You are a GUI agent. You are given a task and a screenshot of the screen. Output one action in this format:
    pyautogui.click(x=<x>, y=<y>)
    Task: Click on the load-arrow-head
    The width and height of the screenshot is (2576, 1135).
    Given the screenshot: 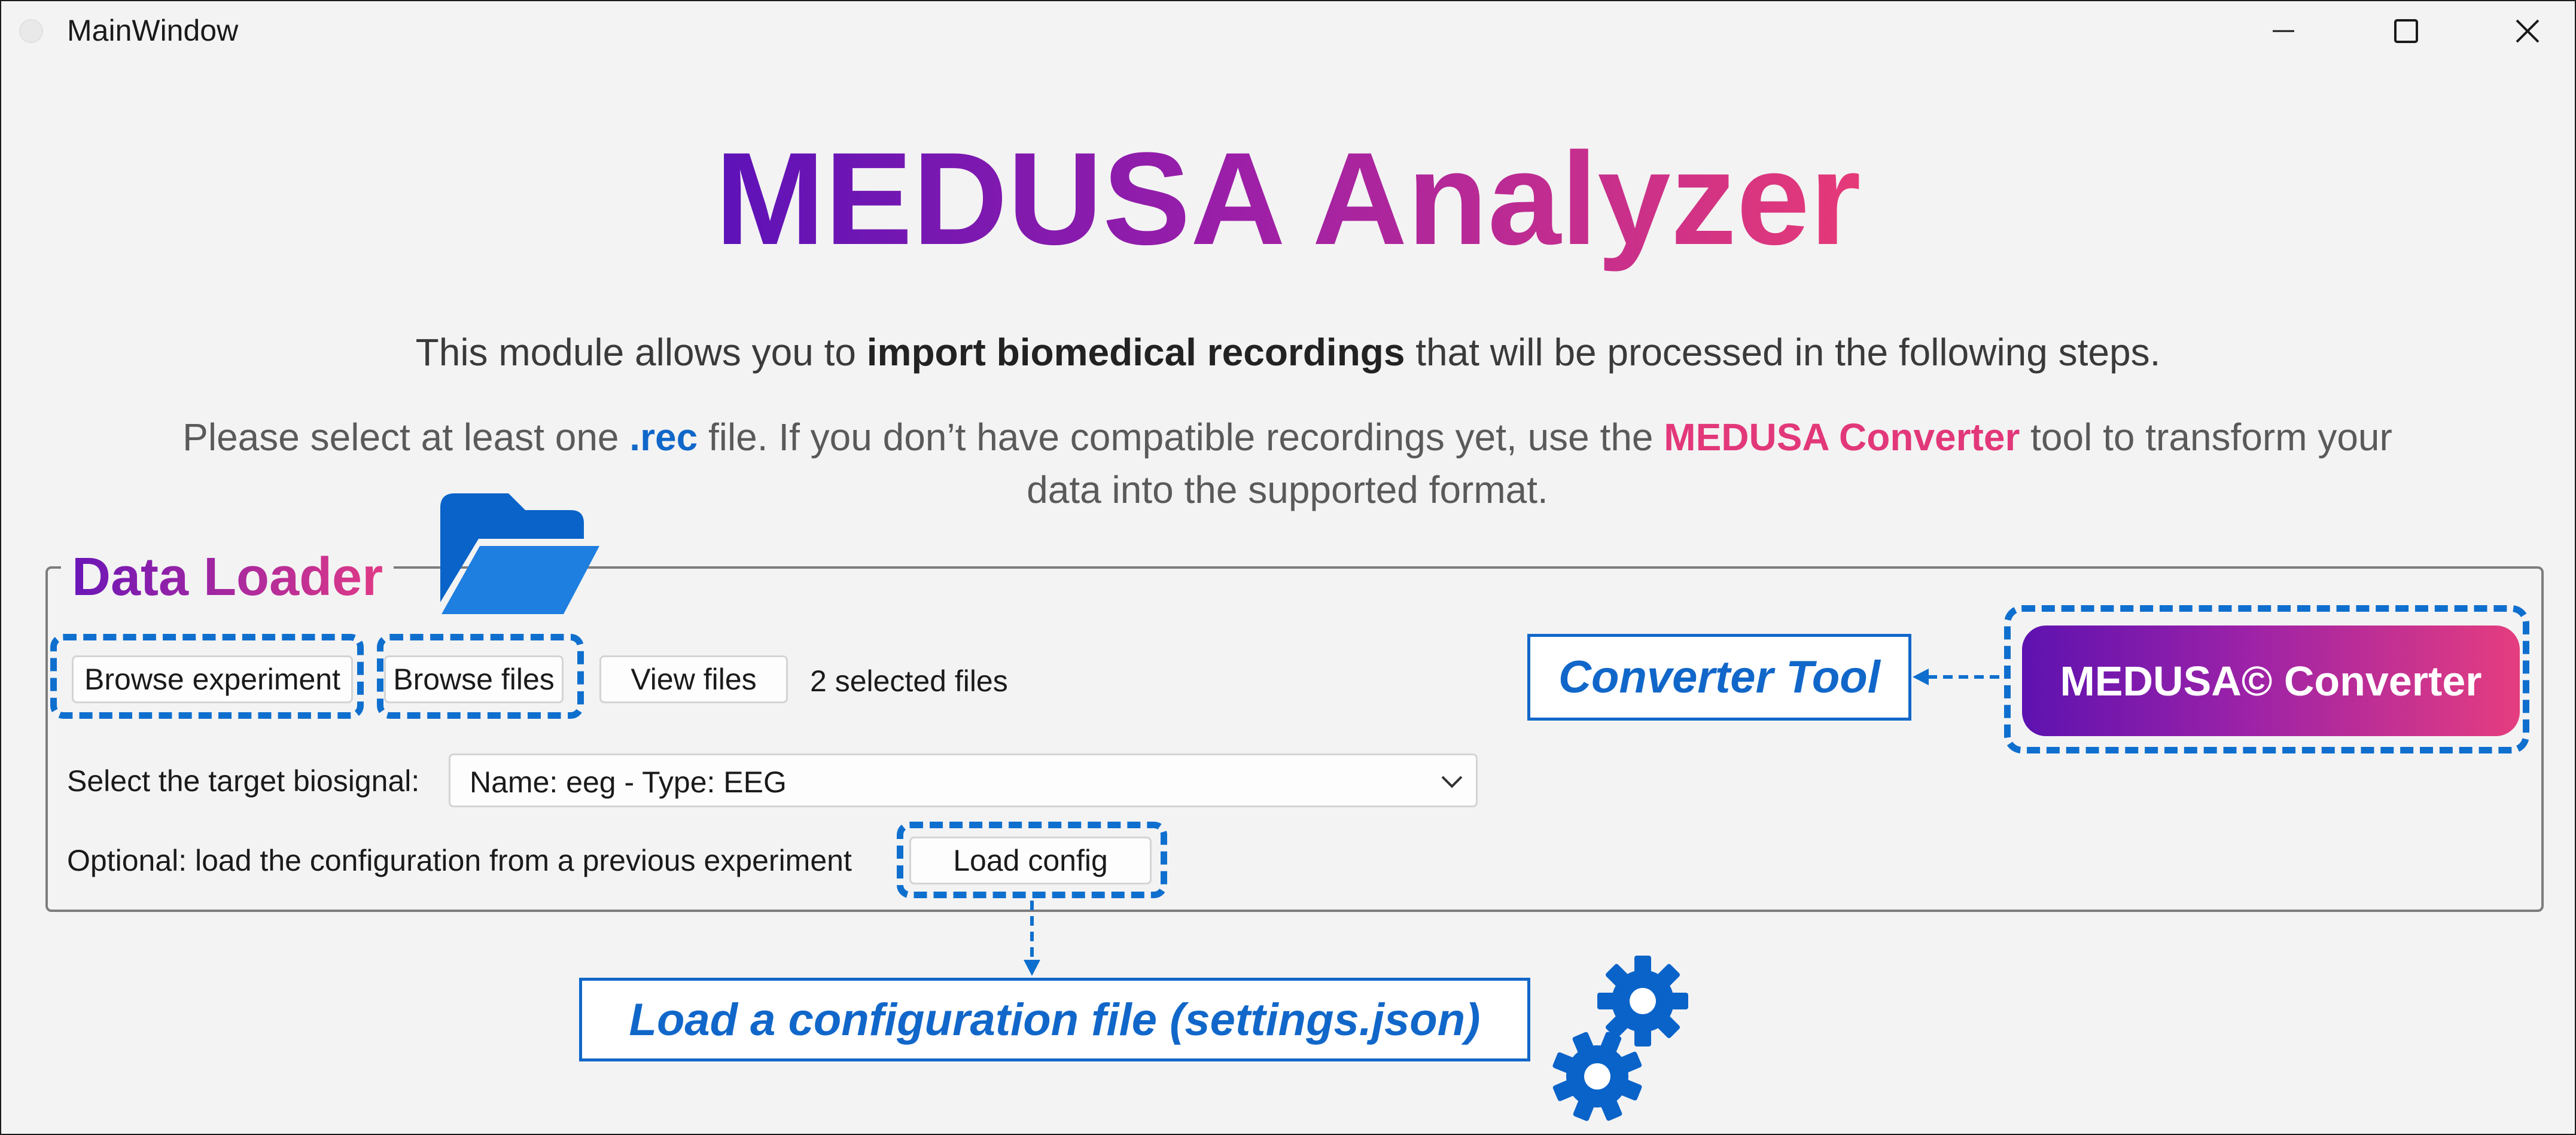 What is the action you would take?
    pyautogui.click(x=1032, y=968)
    